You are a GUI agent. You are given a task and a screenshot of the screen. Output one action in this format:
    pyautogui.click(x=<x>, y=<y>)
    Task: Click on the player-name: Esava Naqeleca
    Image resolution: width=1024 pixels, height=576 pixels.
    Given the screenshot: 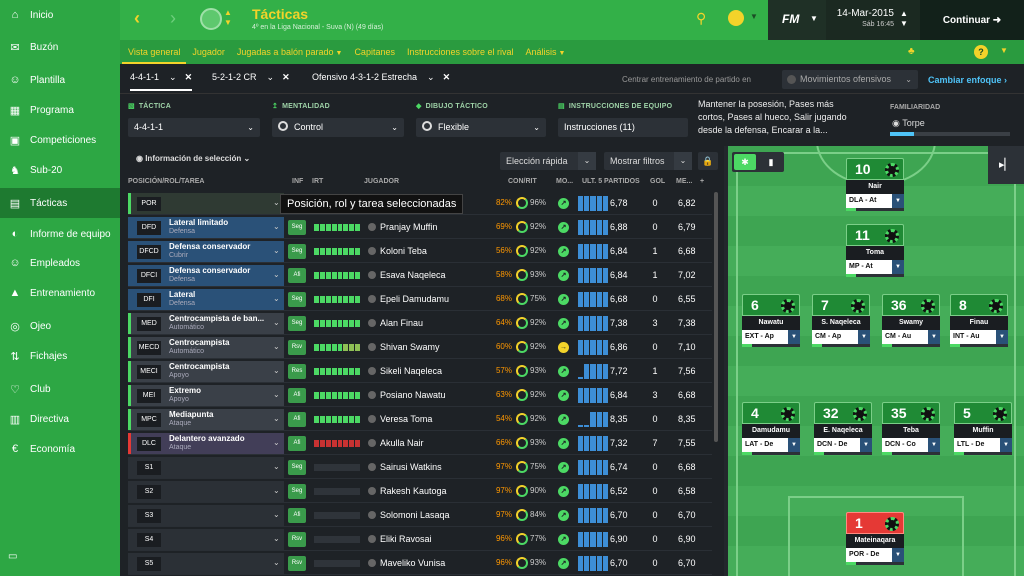 What is the action you would take?
    pyautogui.click(x=413, y=275)
    